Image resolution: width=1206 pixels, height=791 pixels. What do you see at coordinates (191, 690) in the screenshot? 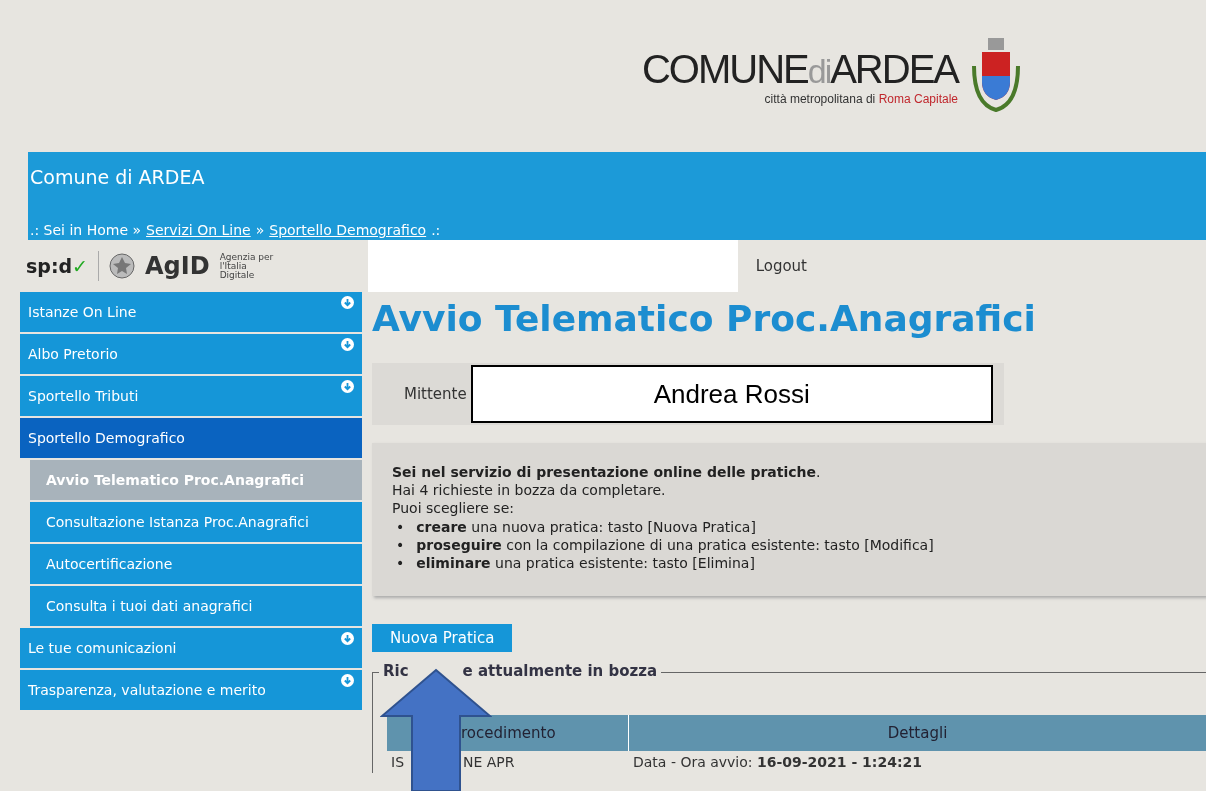
I see `sidebar-item: Trasparenza, valutazione e merito` at bounding box center [191, 690].